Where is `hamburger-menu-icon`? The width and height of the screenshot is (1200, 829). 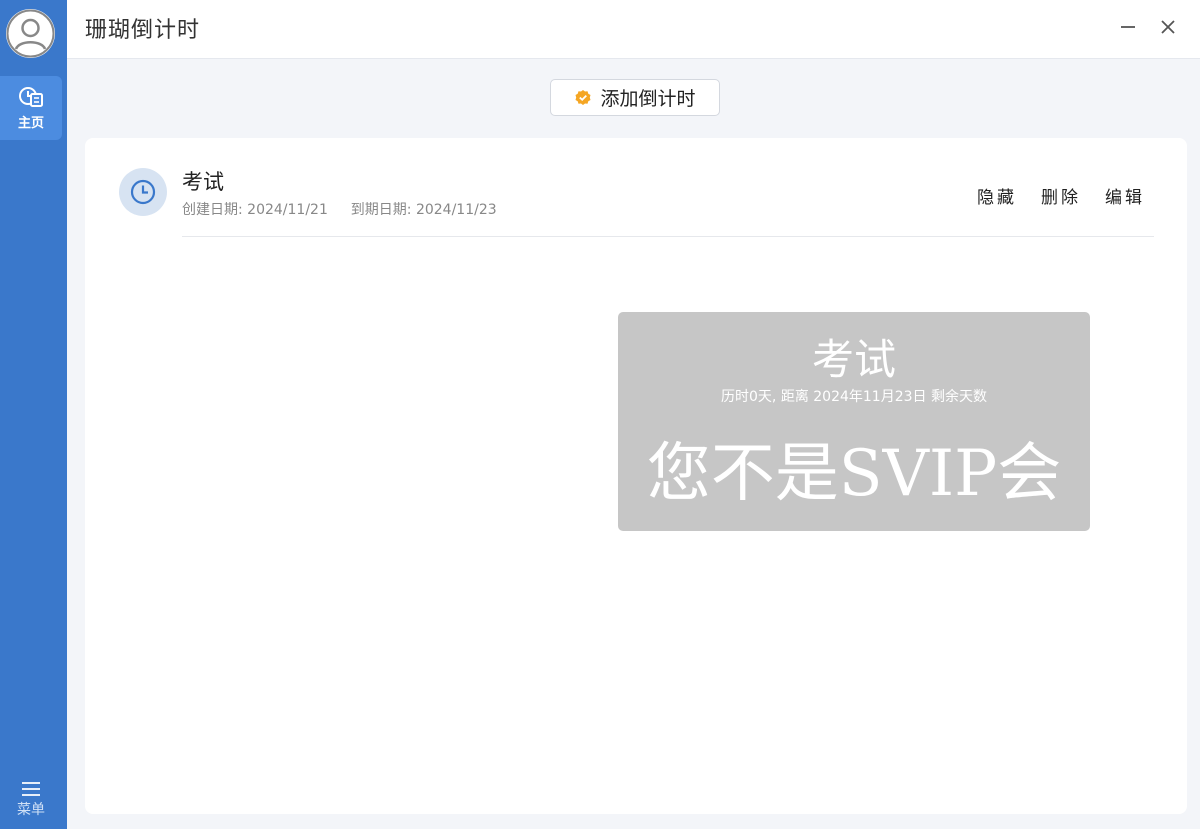 hamburger-menu-icon is located at coordinates (31, 789).